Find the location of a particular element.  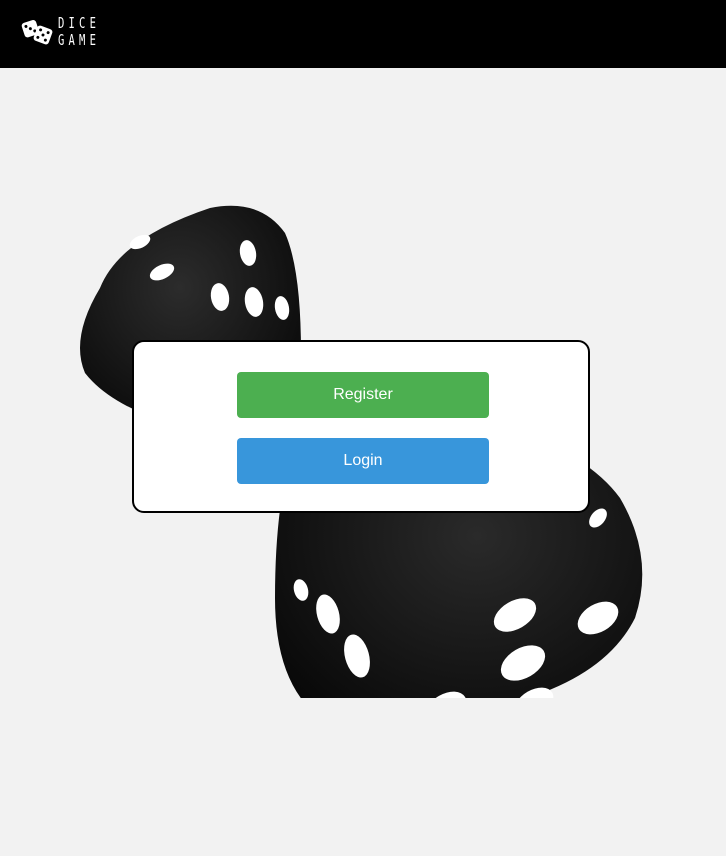

dice-icon is located at coordinates (37, 32).